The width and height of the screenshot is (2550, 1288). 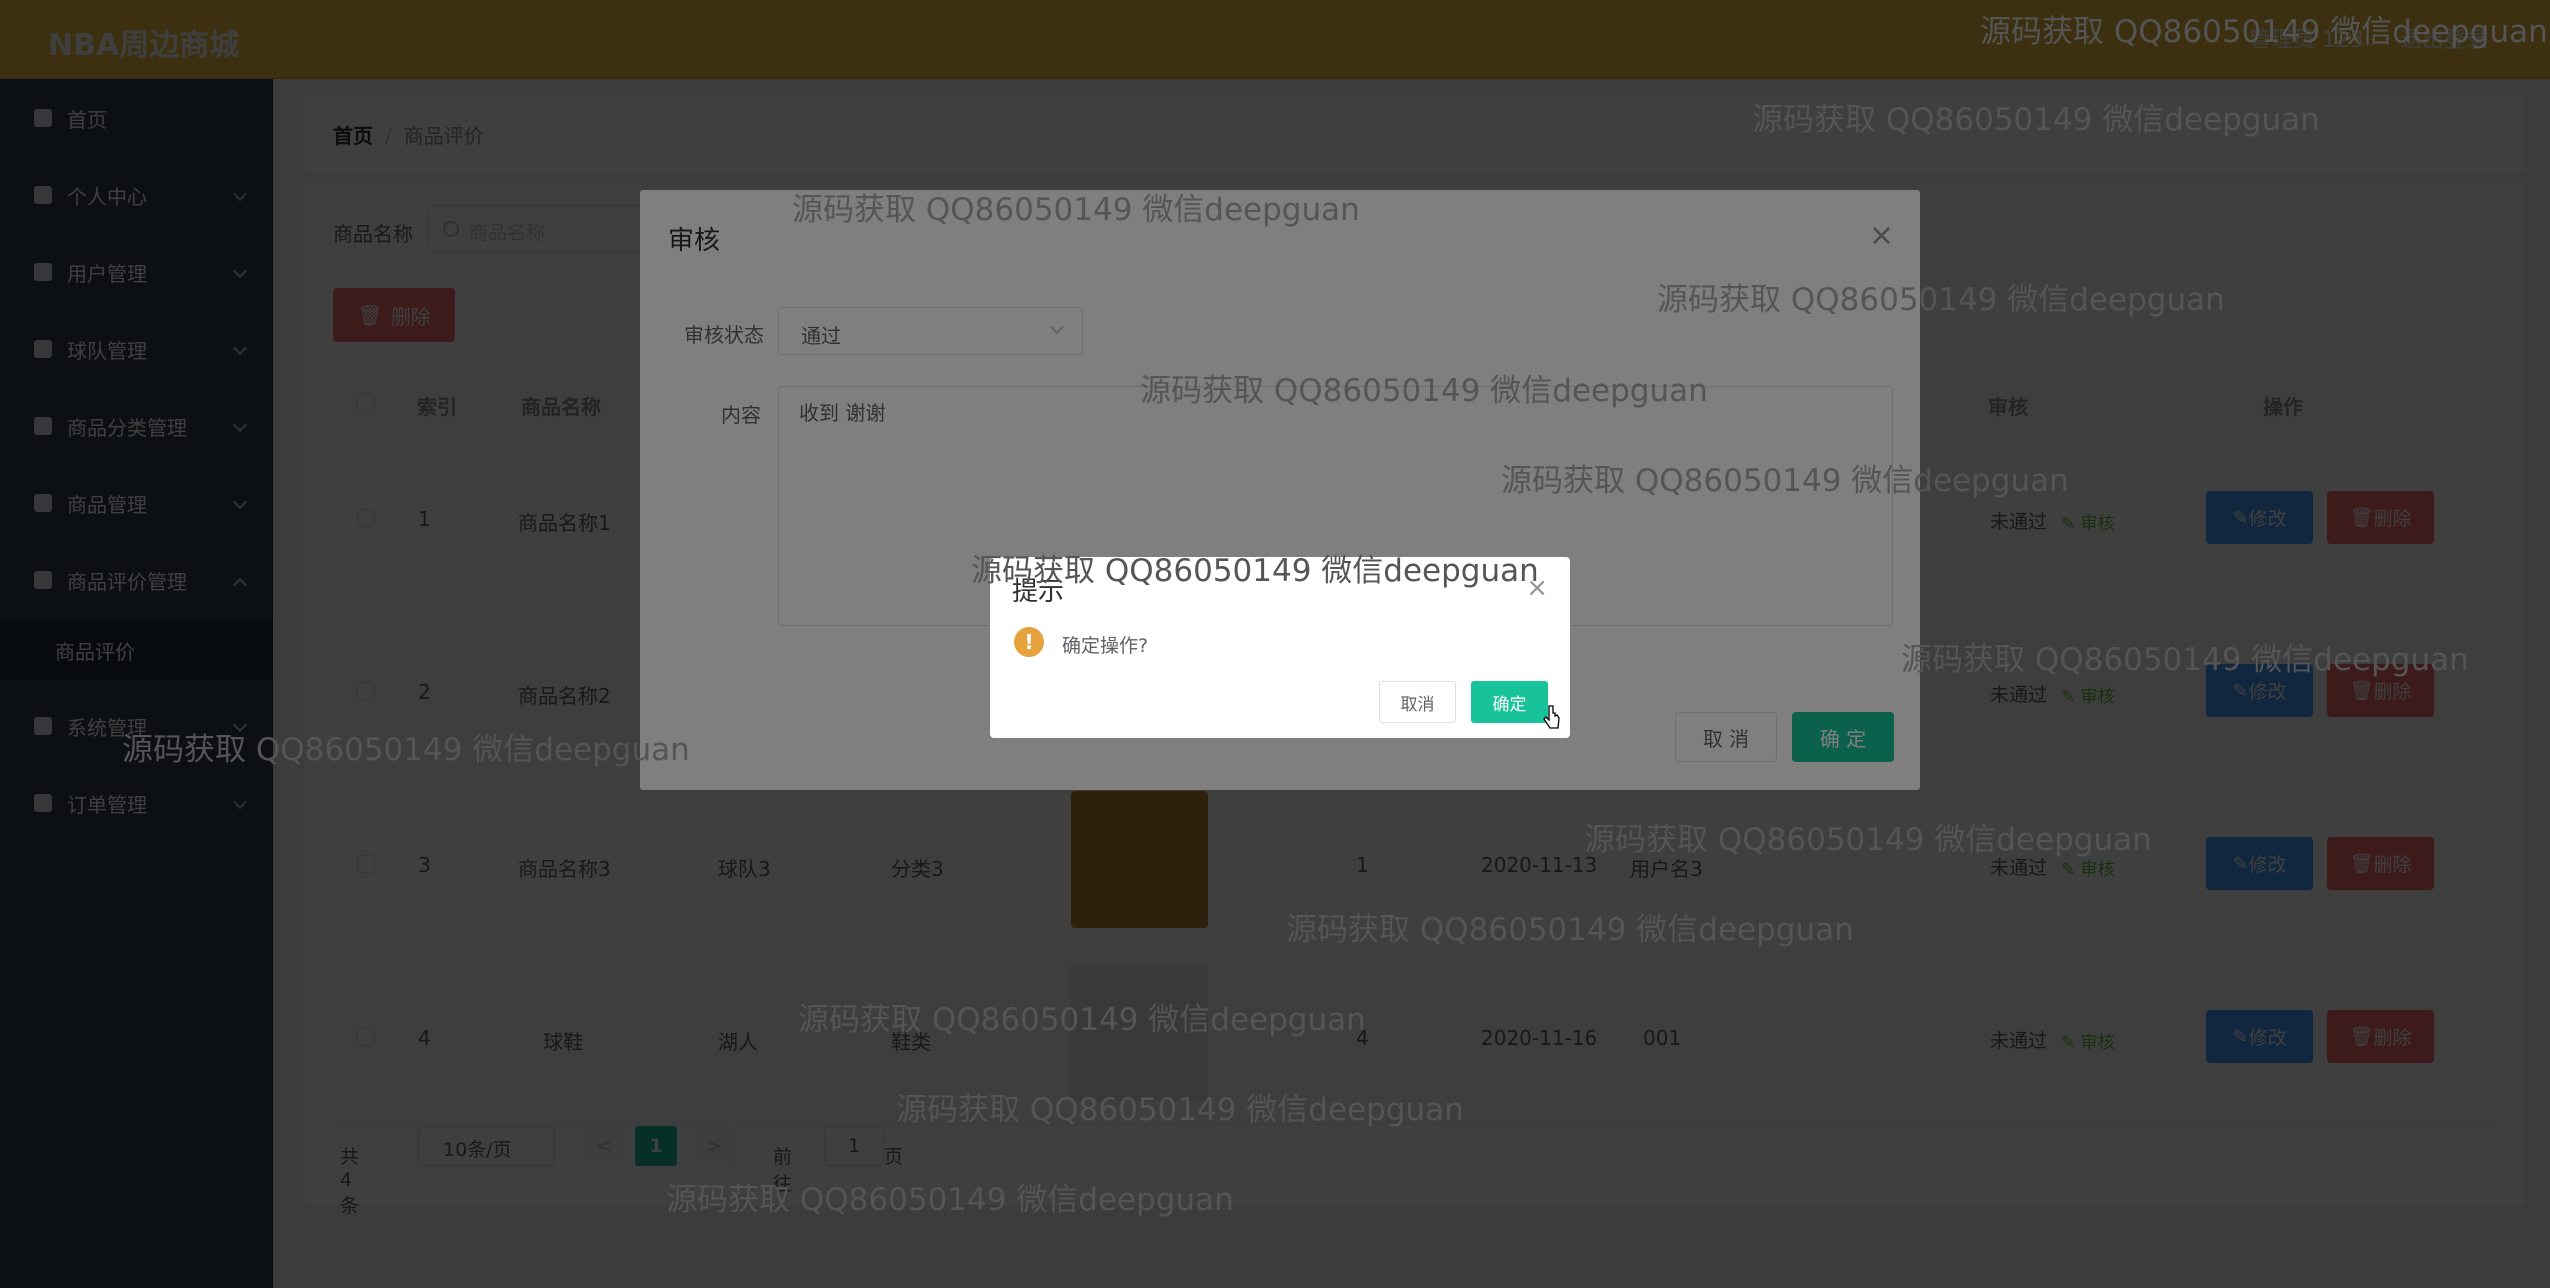 What do you see at coordinates (1551, 717) in the screenshot?
I see `hand-cursor-icon` at bounding box center [1551, 717].